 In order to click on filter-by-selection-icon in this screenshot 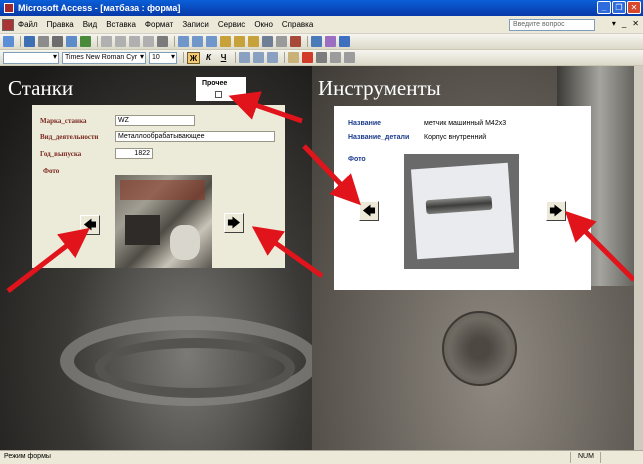, I will do `click(225, 41)`.